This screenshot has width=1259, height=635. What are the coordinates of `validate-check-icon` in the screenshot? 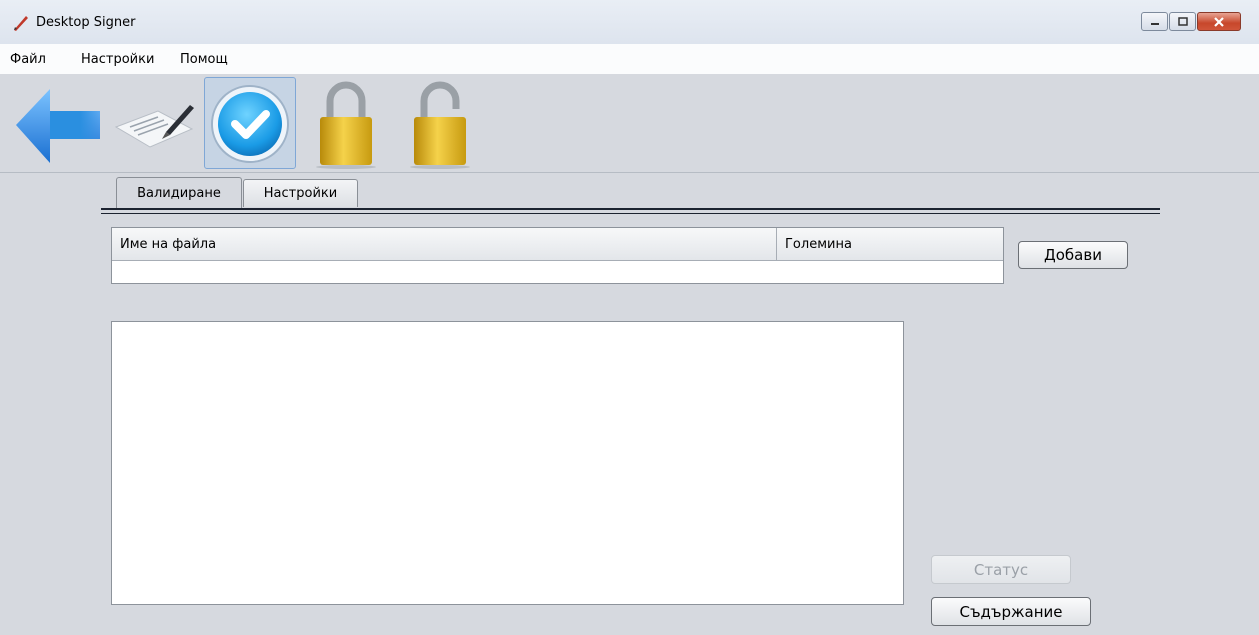 It's located at (250, 124).